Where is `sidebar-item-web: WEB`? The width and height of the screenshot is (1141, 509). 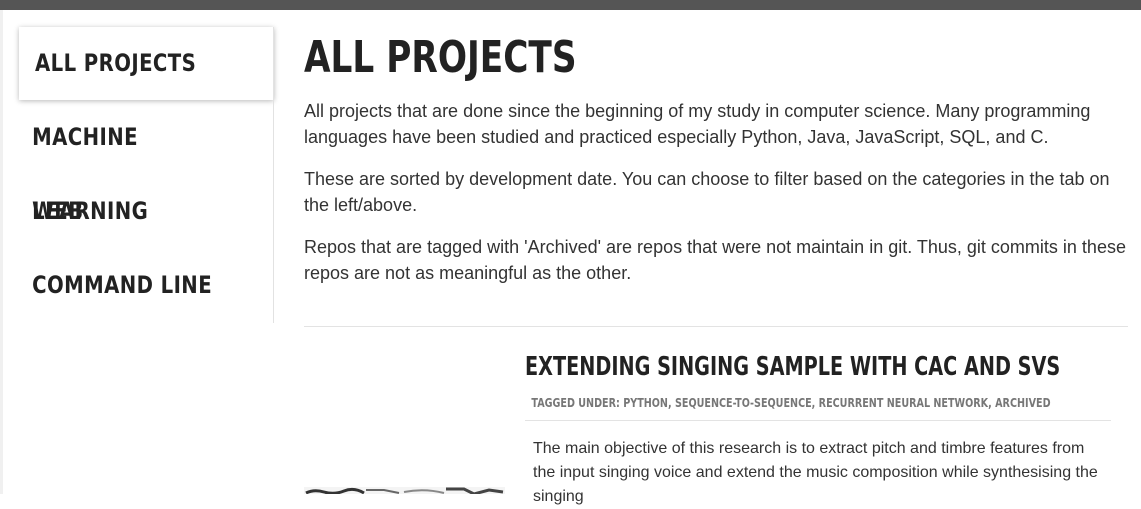 sidebar-item-web: WEB is located at coordinates (123, 211).